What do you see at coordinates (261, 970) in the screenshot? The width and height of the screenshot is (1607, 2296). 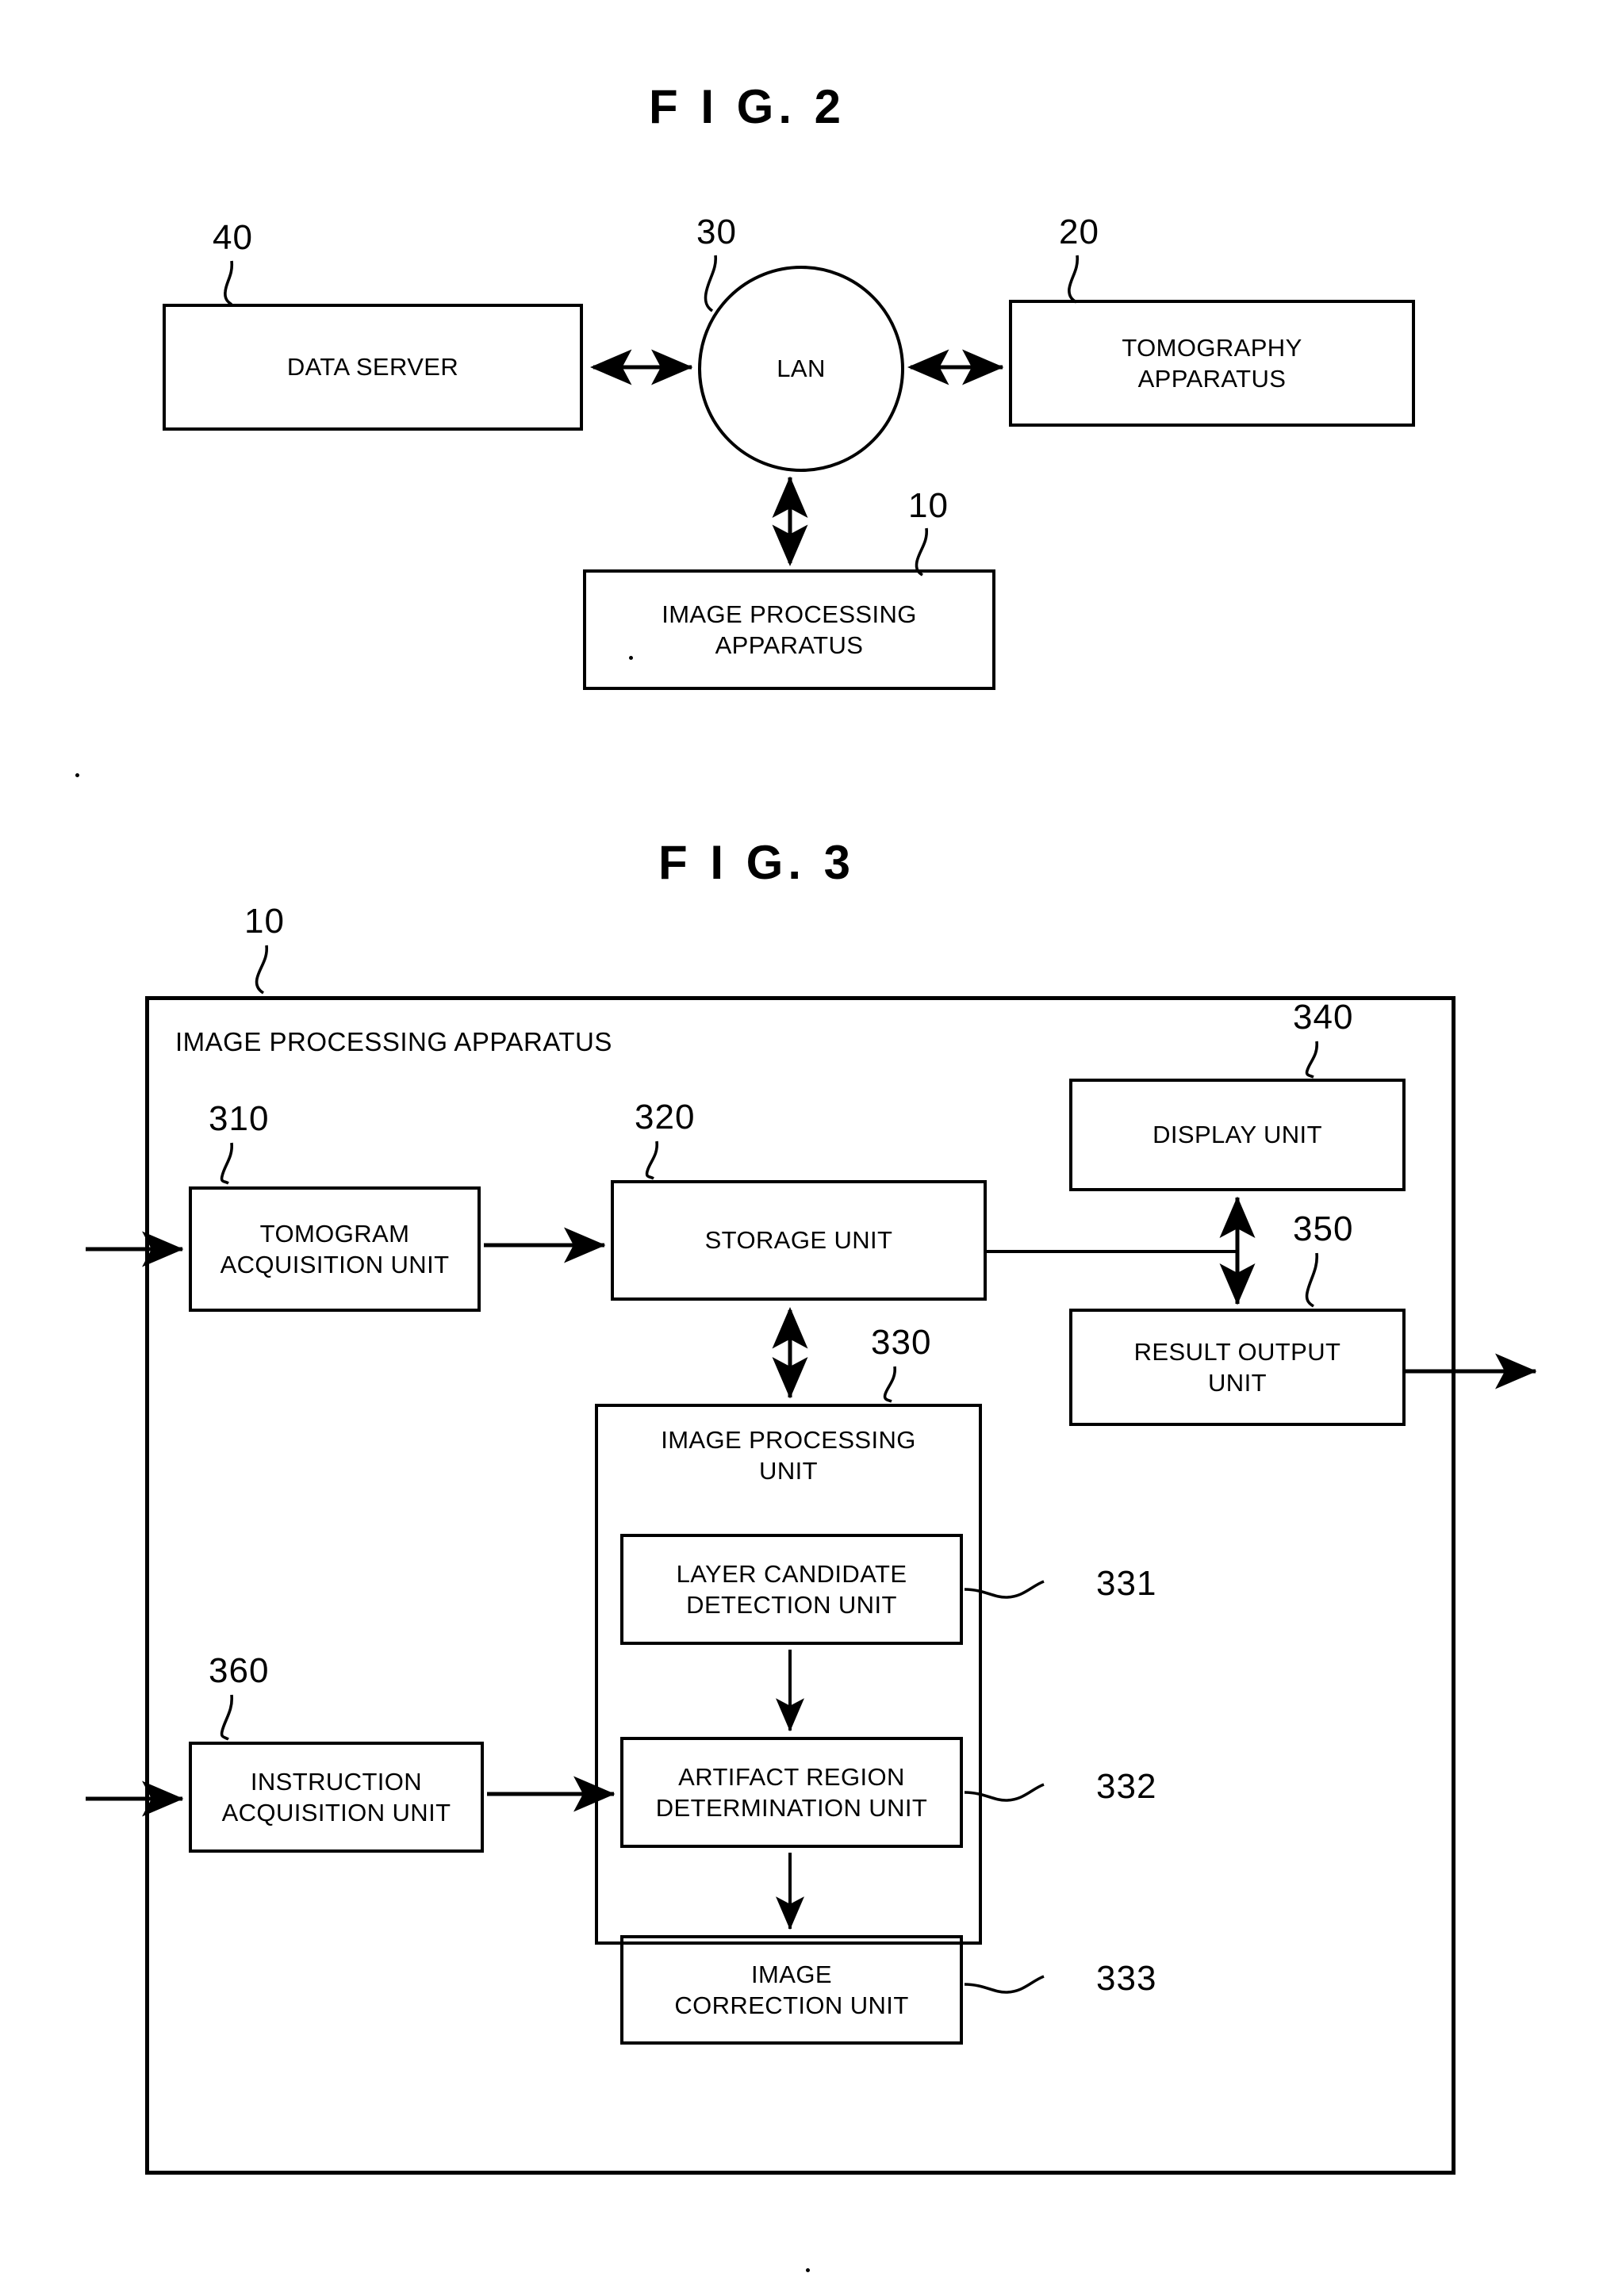 I see `leader-line-10-fig3` at bounding box center [261, 970].